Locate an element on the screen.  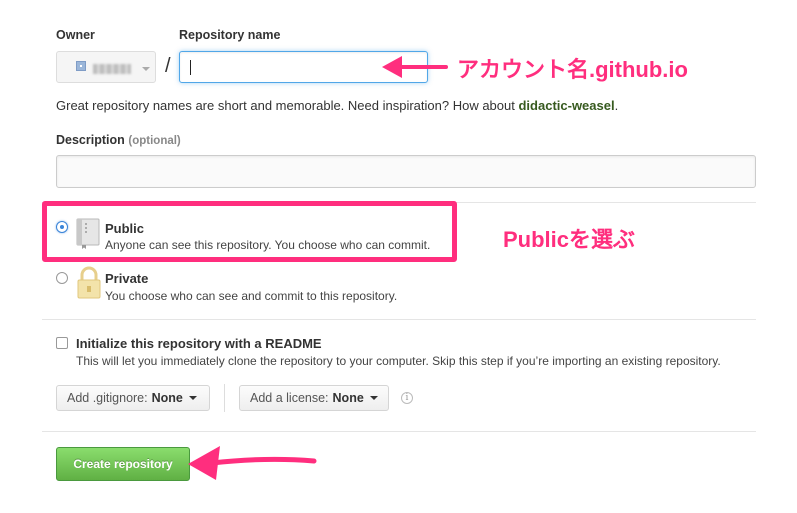
license-dropdown: Add a license: None is located at coordinates (314, 398).